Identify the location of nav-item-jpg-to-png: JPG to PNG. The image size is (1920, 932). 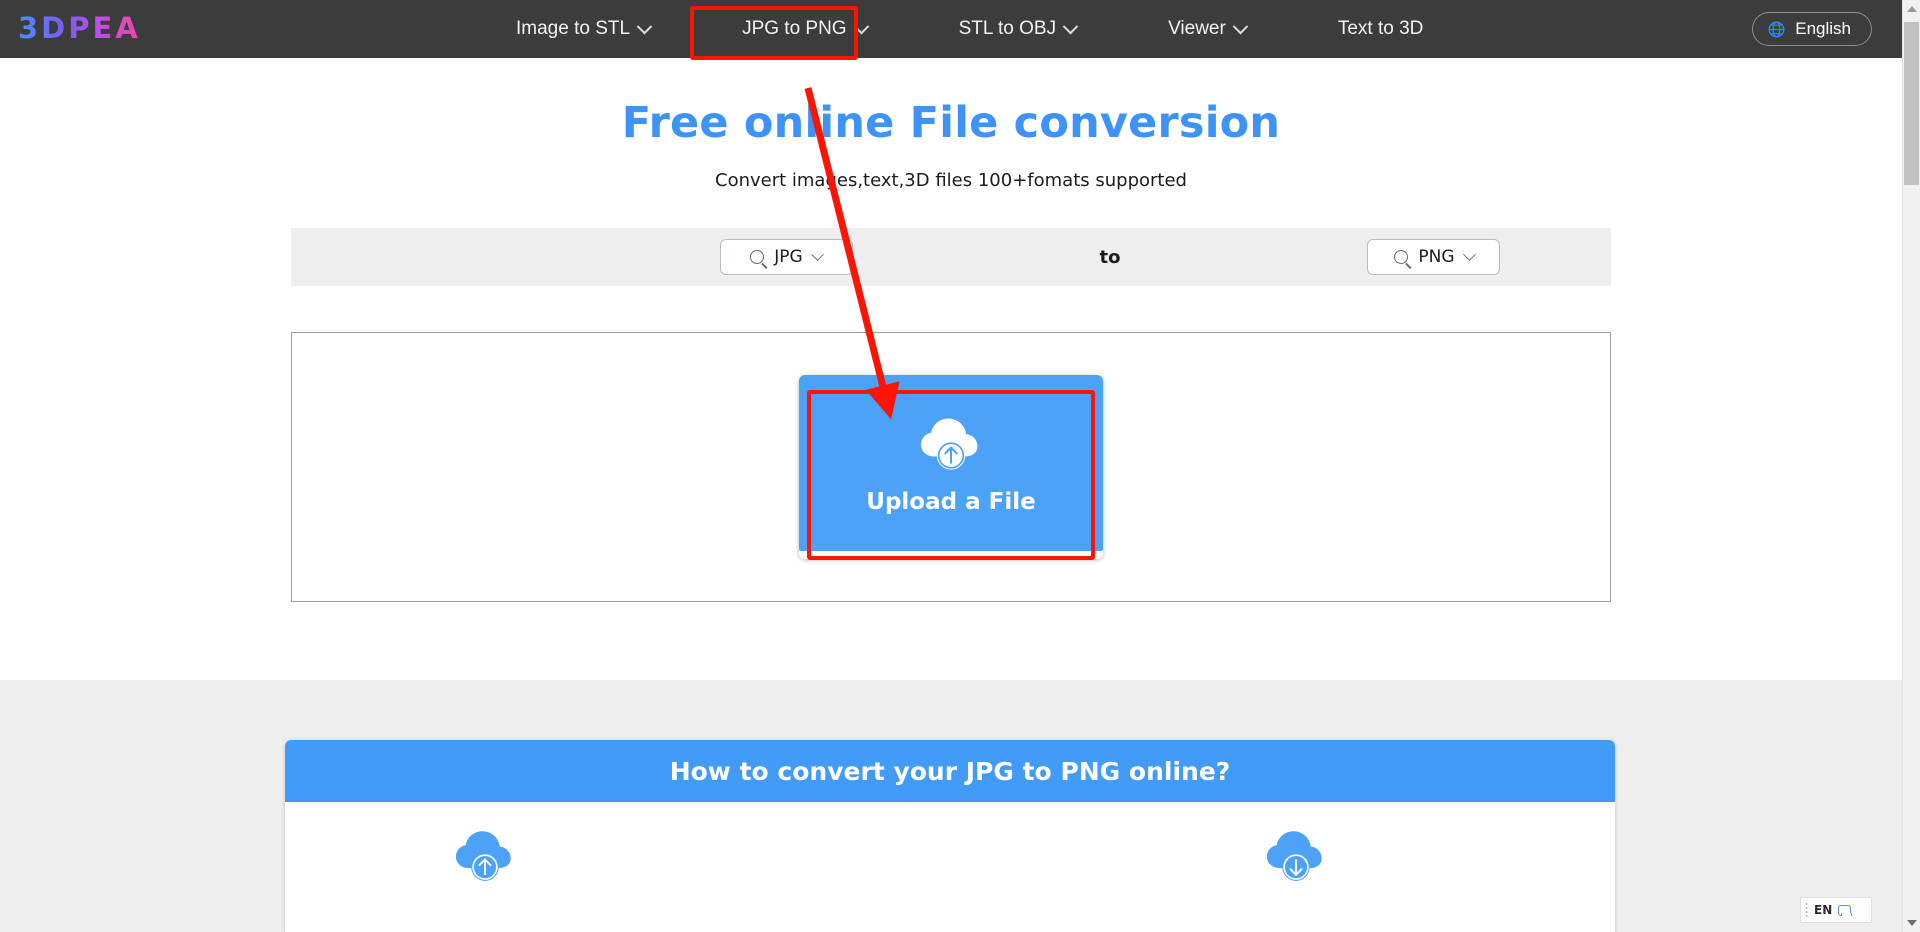
(804, 29).